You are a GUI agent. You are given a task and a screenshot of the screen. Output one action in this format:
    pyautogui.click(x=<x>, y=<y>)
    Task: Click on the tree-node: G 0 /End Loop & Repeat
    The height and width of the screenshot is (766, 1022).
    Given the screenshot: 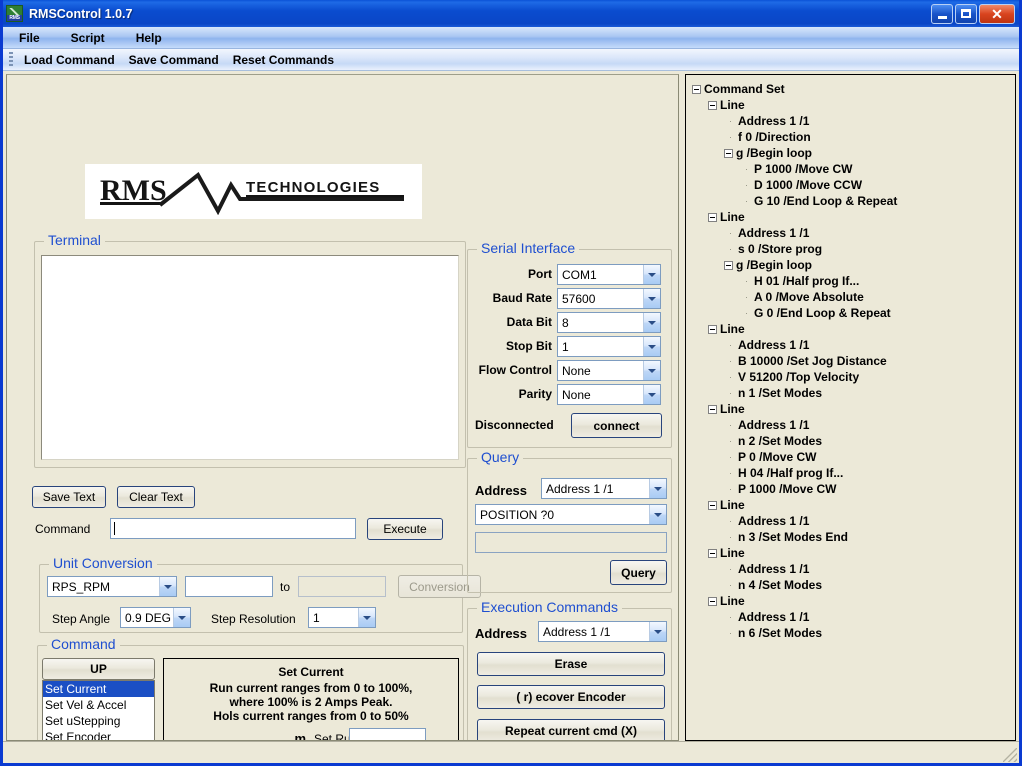 What is the action you would take?
    pyautogui.click(x=851, y=313)
    